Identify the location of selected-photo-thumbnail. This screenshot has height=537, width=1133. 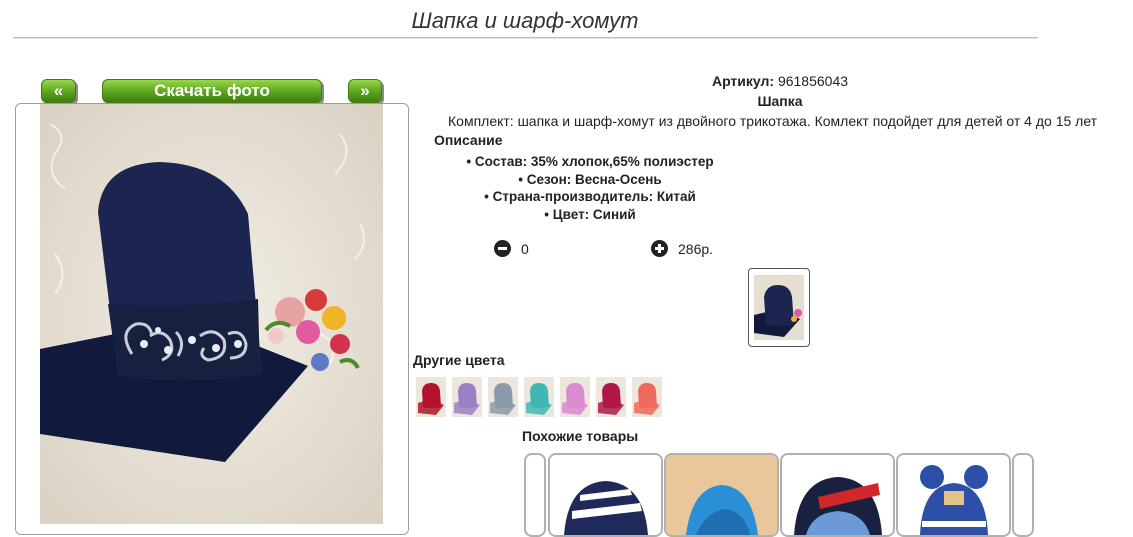
(779, 307).